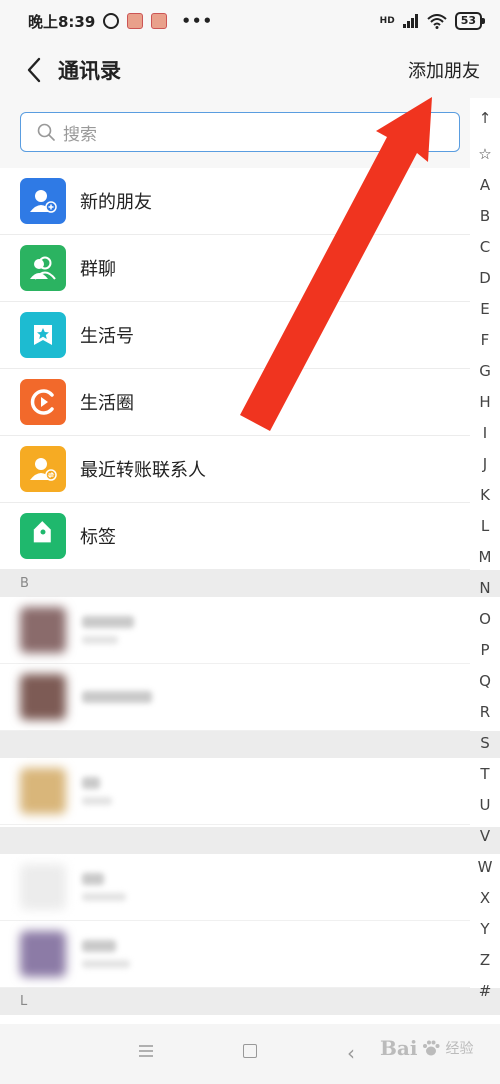  Describe the element at coordinates (485, 588) in the screenshot. I see `index-n: N` at that location.